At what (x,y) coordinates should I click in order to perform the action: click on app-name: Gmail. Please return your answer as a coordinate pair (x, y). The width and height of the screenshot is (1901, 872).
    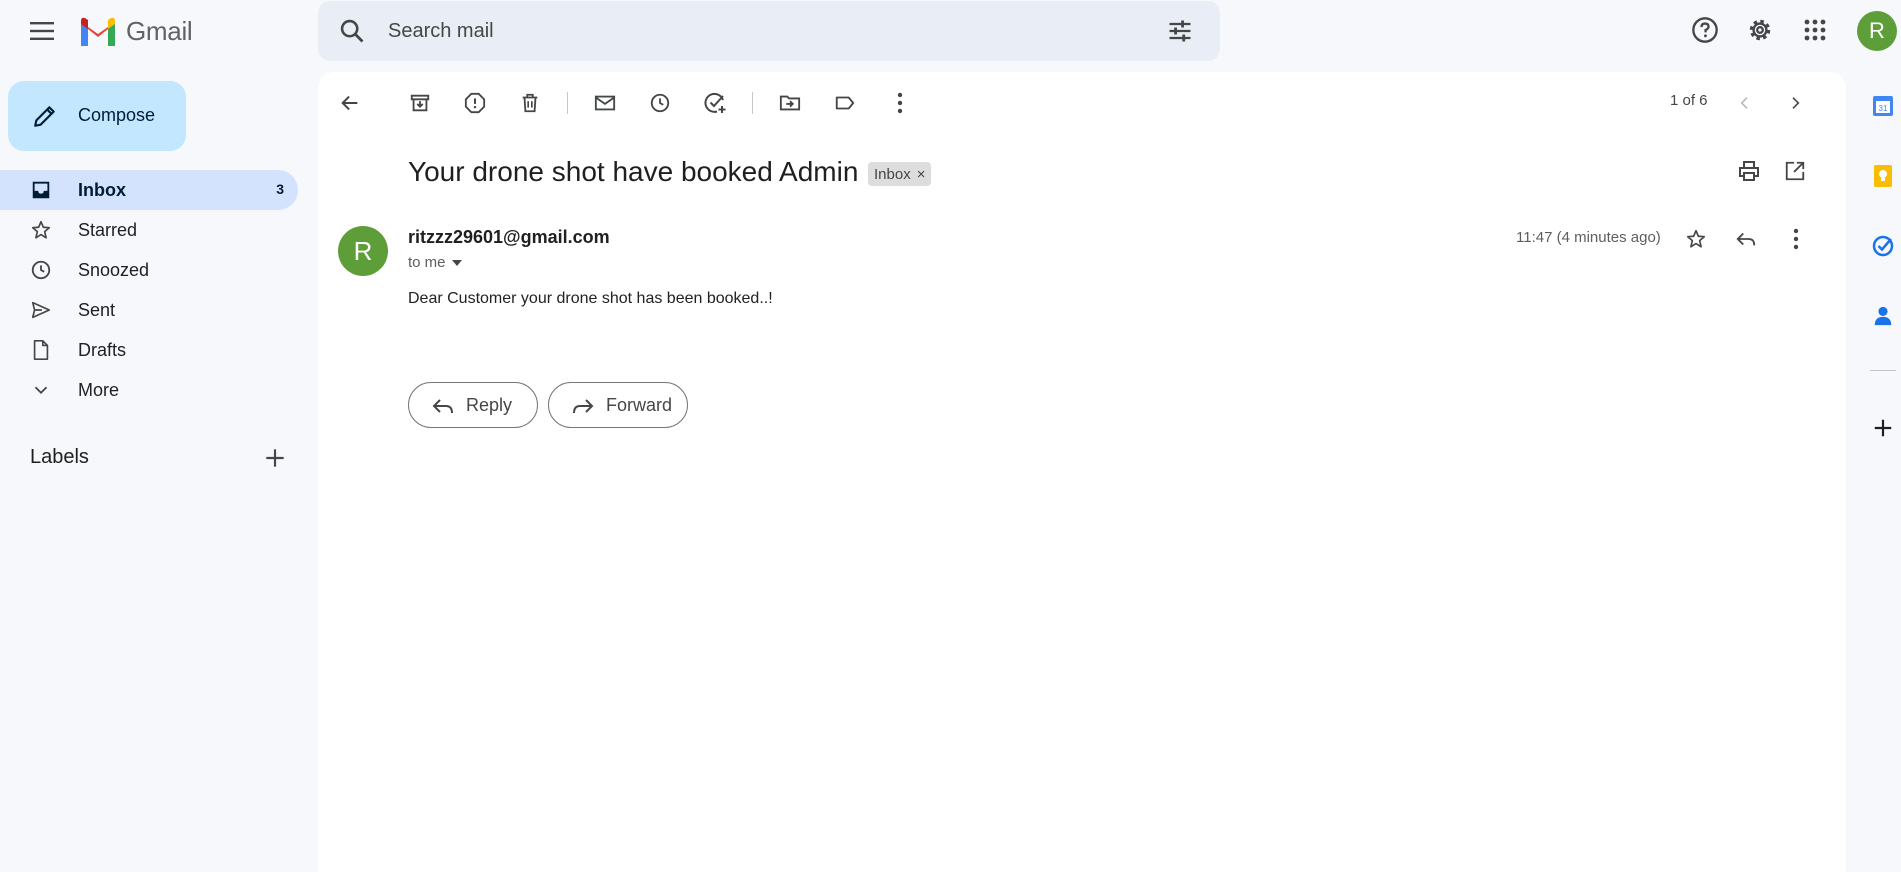
    Looking at the image, I should click on (159, 30).